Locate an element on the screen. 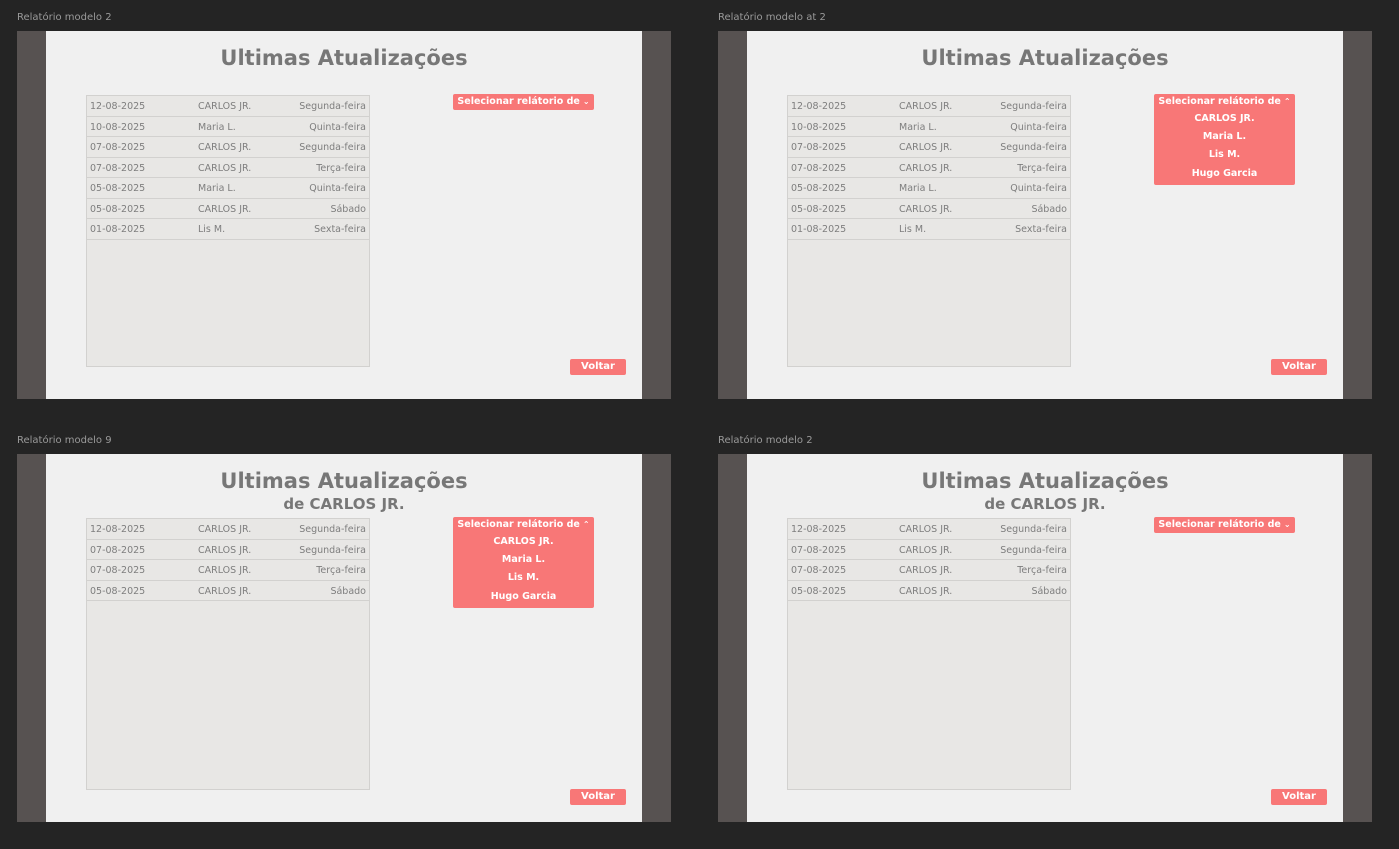 The height and width of the screenshot is (849, 1399). row-date: 12-08-2025 is located at coordinates (118, 106).